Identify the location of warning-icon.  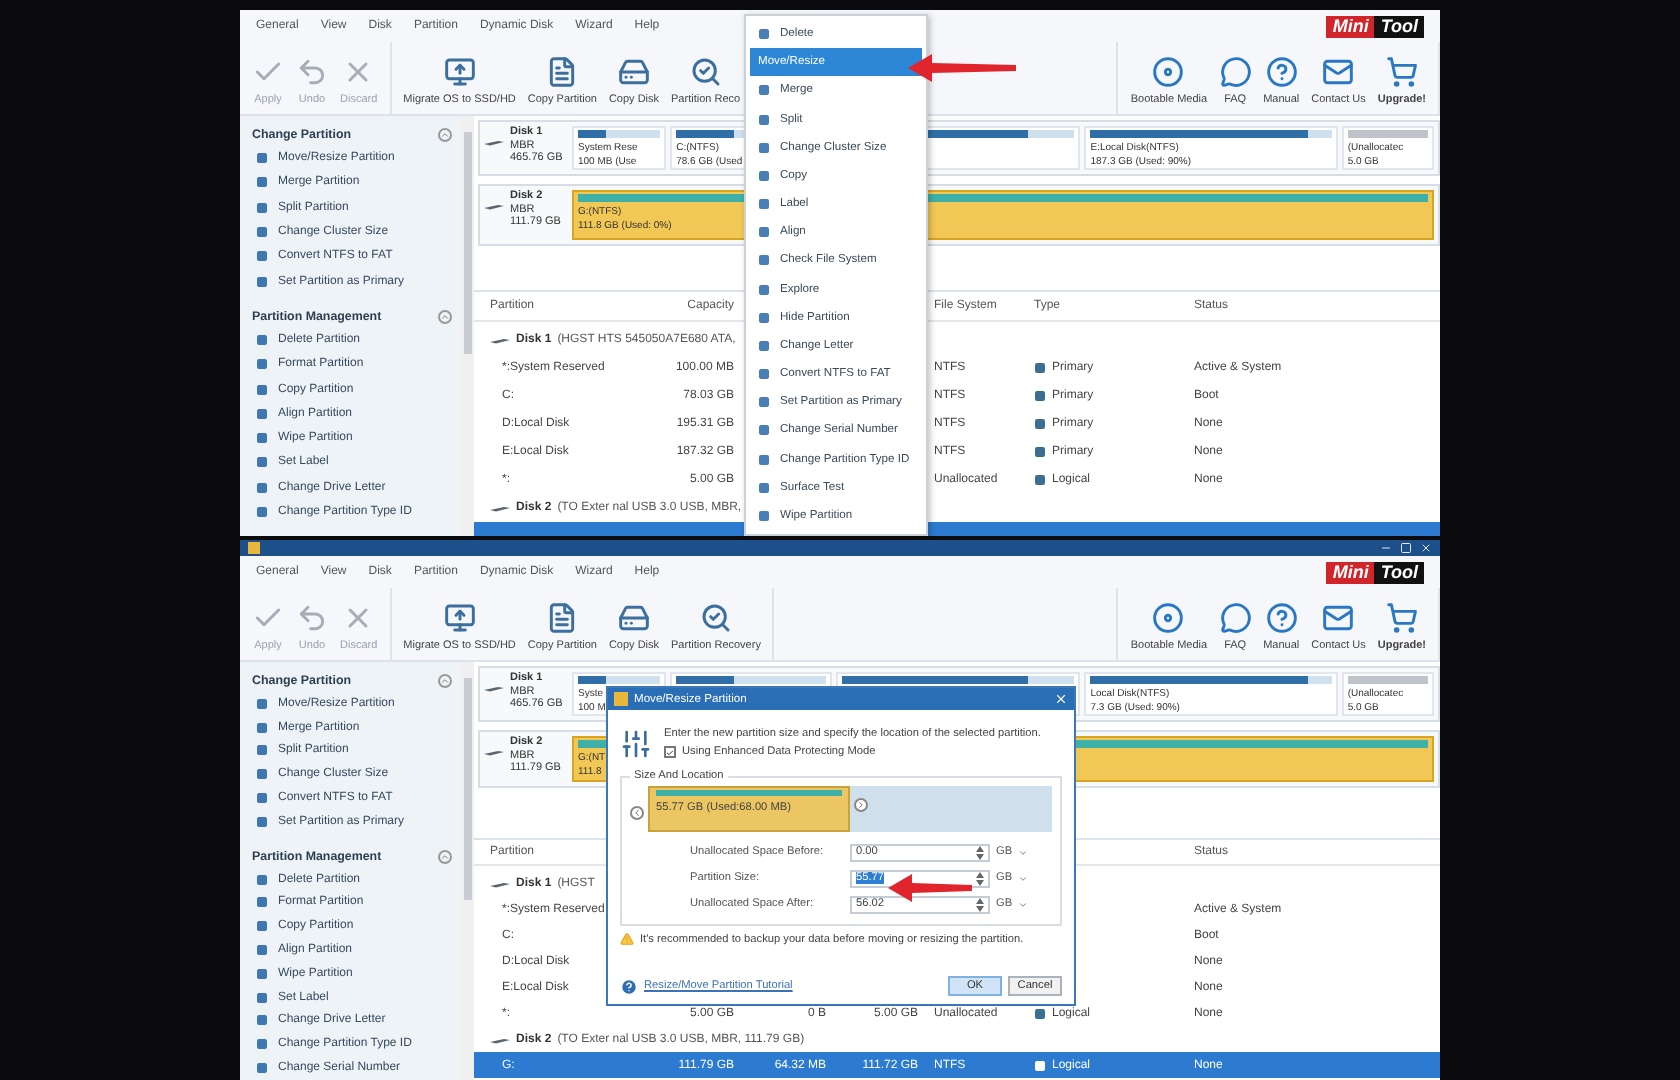
(627, 939).